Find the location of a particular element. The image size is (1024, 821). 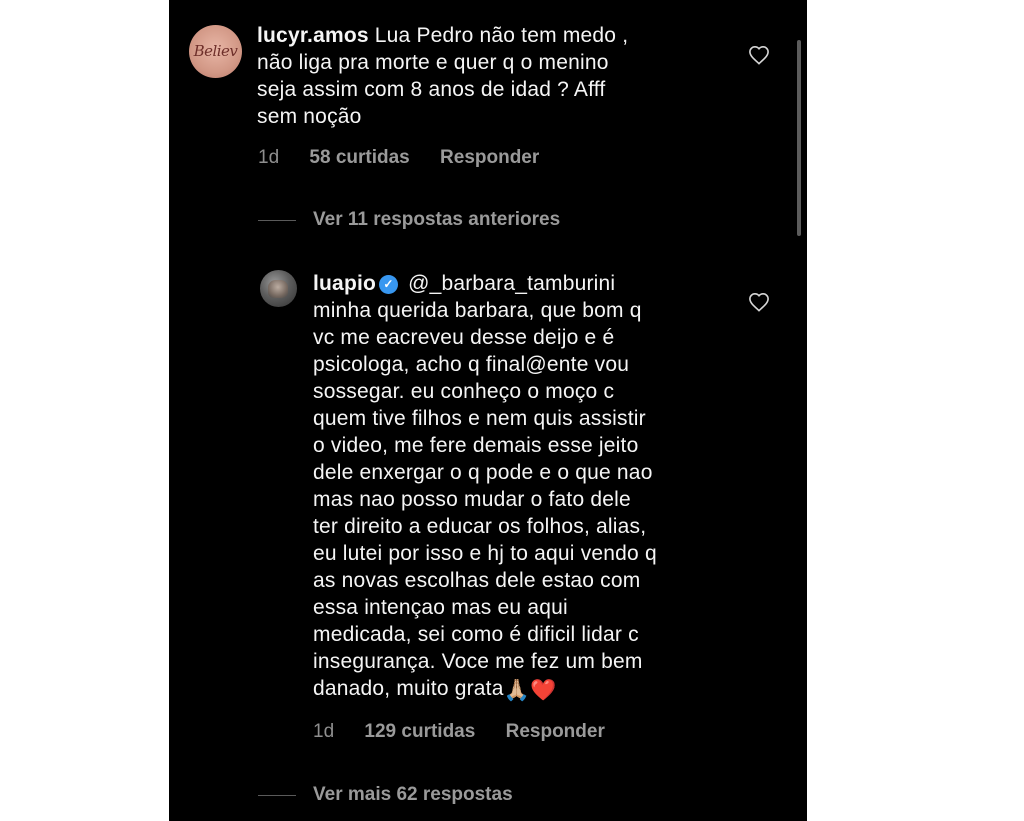

mention-link: @_barbara_tamburini is located at coordinates (508, 283).